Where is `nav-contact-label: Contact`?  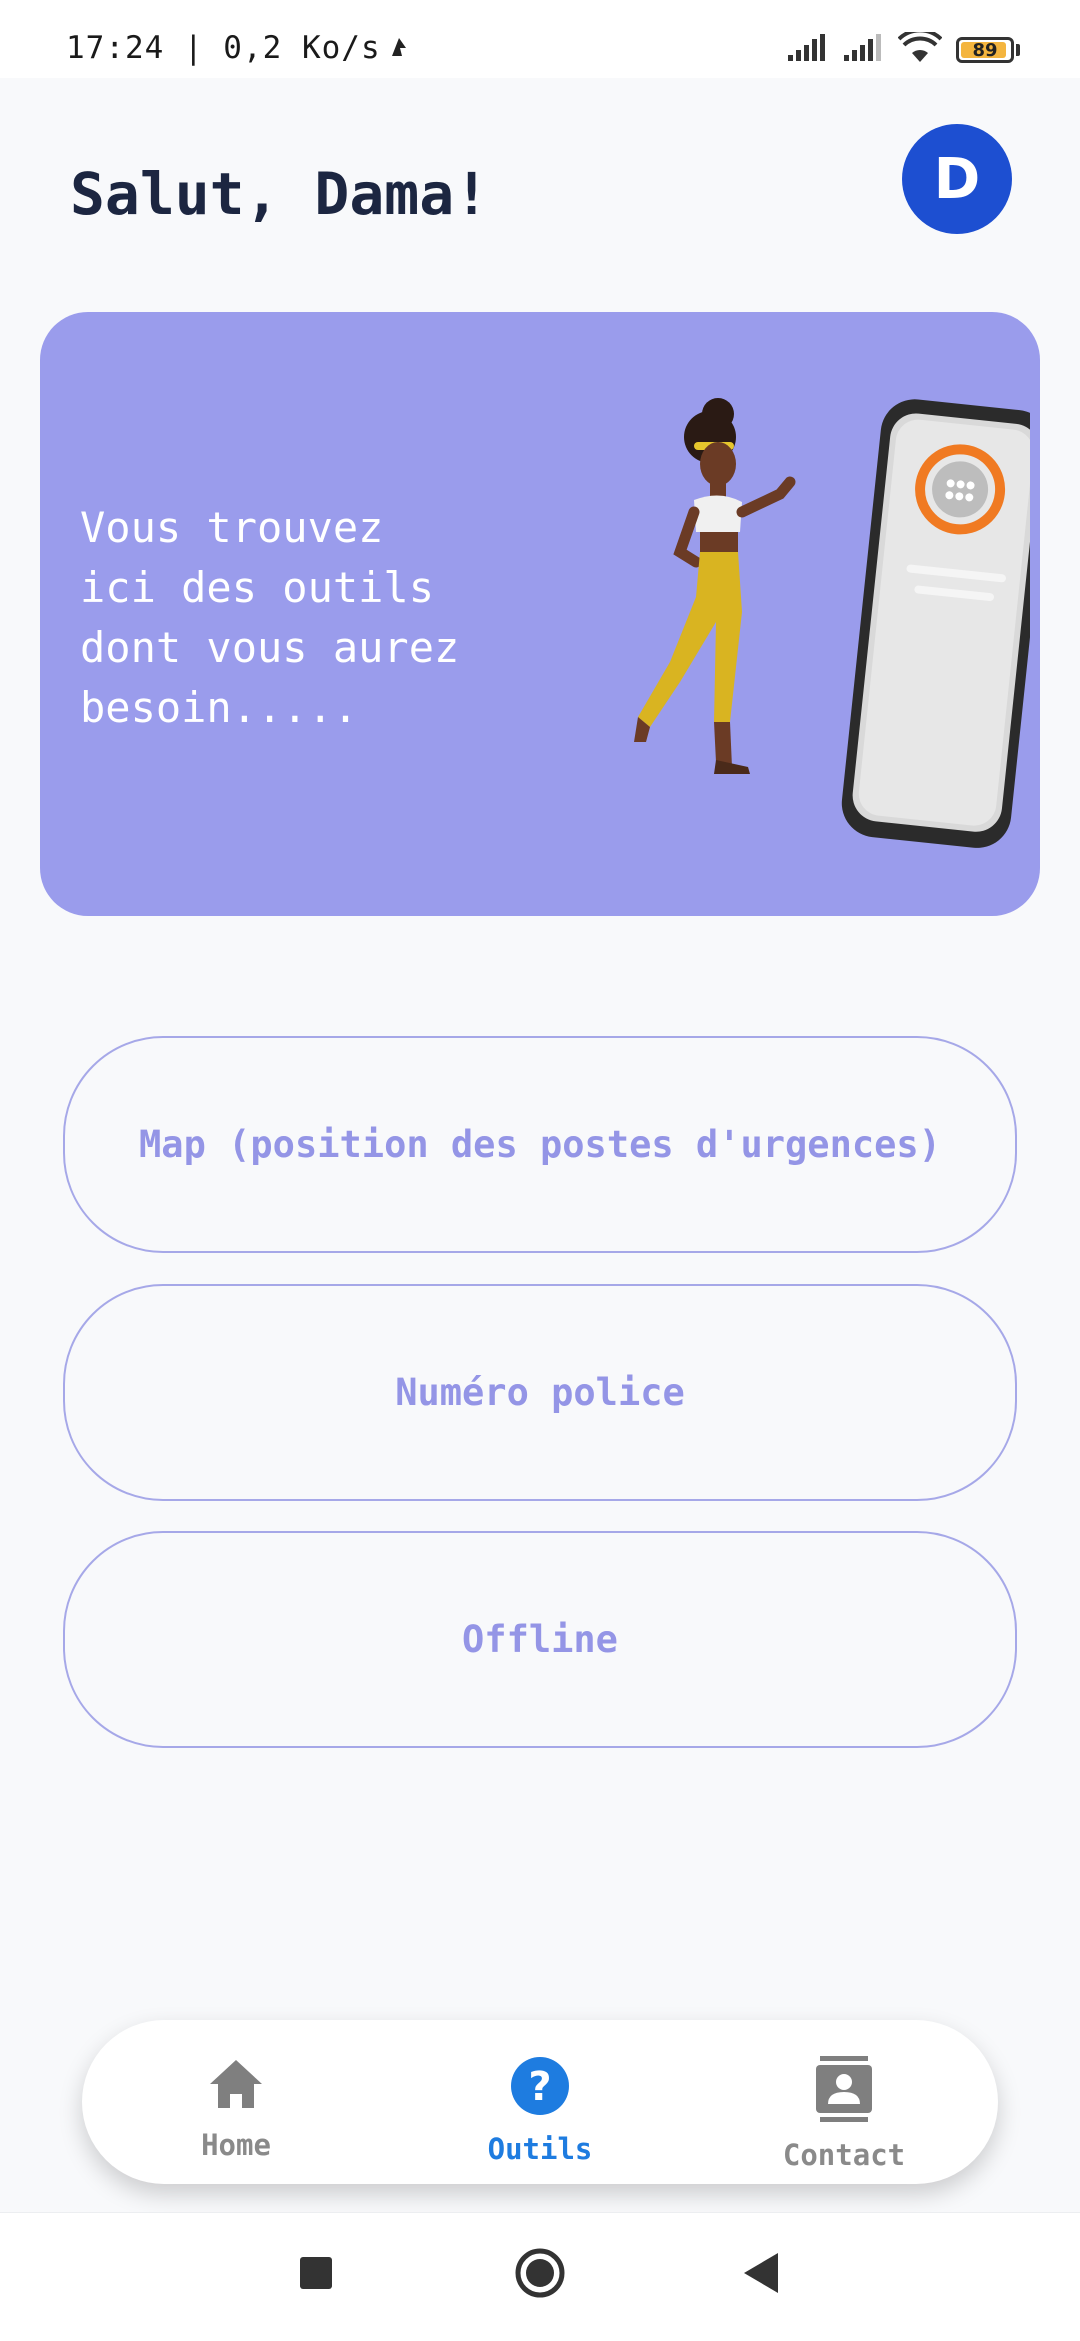 nav-contact-label: Contact is located at coordinates (844, 2155).